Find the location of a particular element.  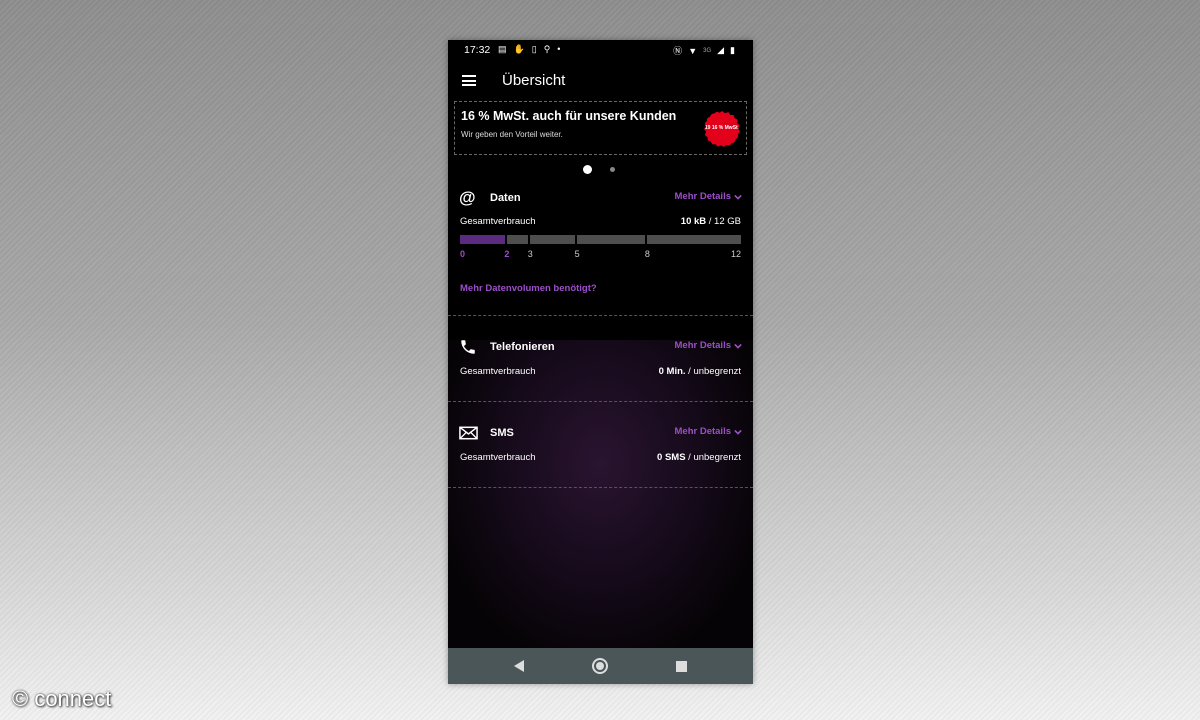

banner-subtitle: Wir geben den Vorteil weiter. is located at coordinates (512, 134).